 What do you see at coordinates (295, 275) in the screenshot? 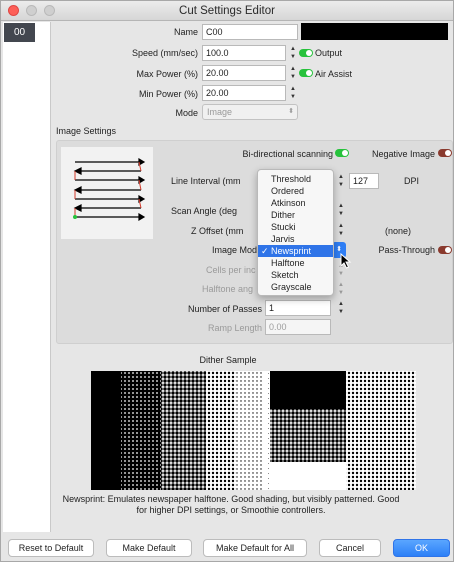
I see `menu-item-sketch: Sketch` at bounding box center [295, 275].